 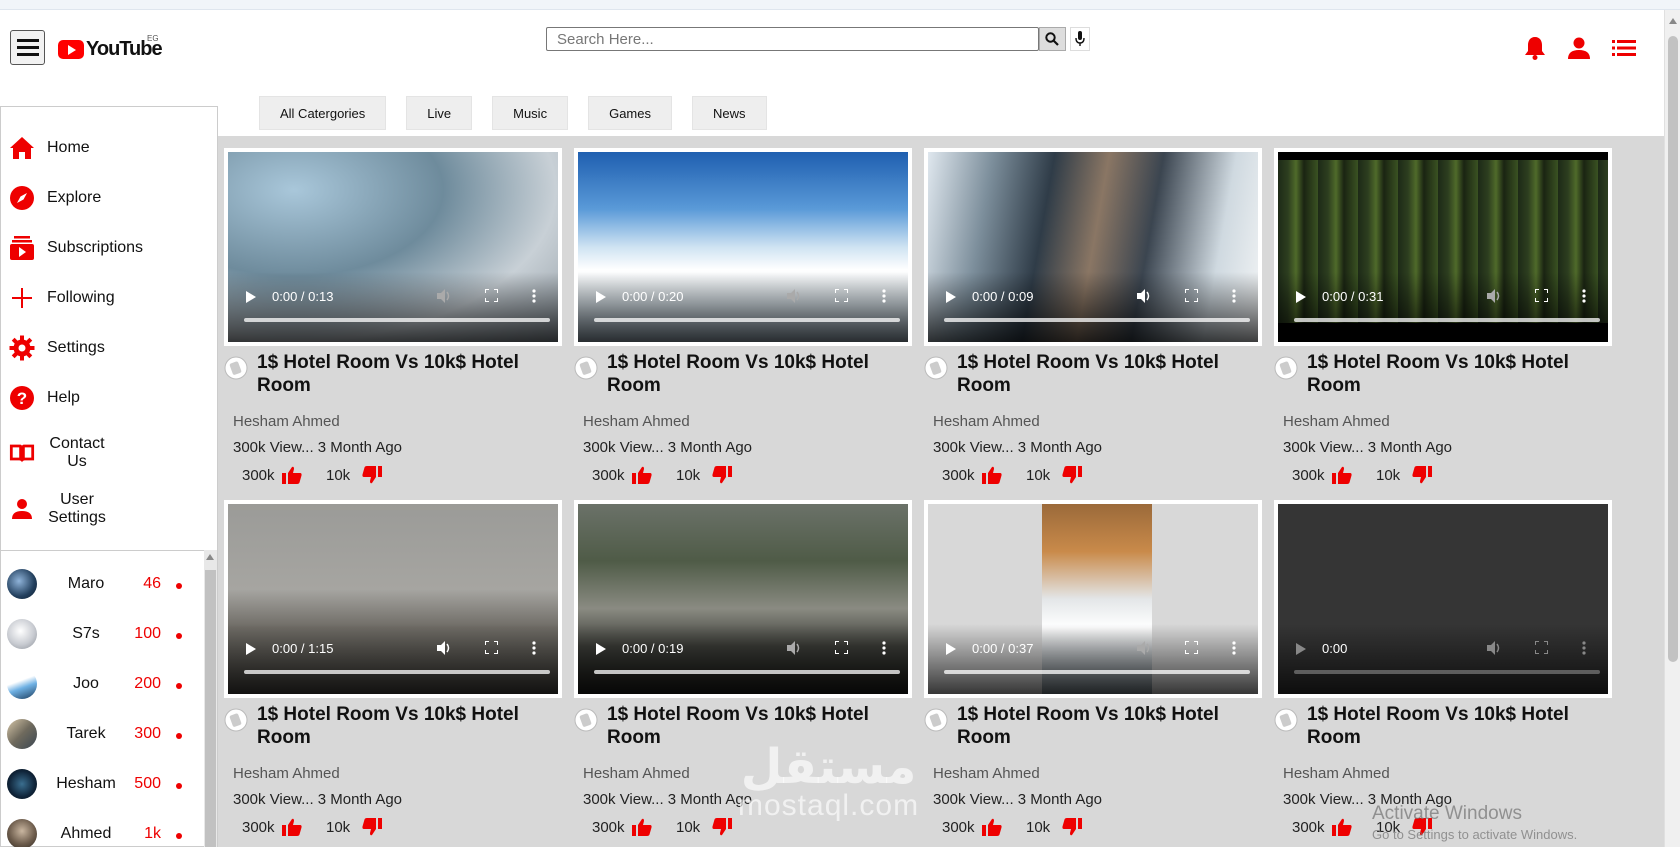 What do you see at coordinates (743, 599) in the screenshot?
I see `video-player: 0:00 / 0:19` at bounding box center [743, 599].